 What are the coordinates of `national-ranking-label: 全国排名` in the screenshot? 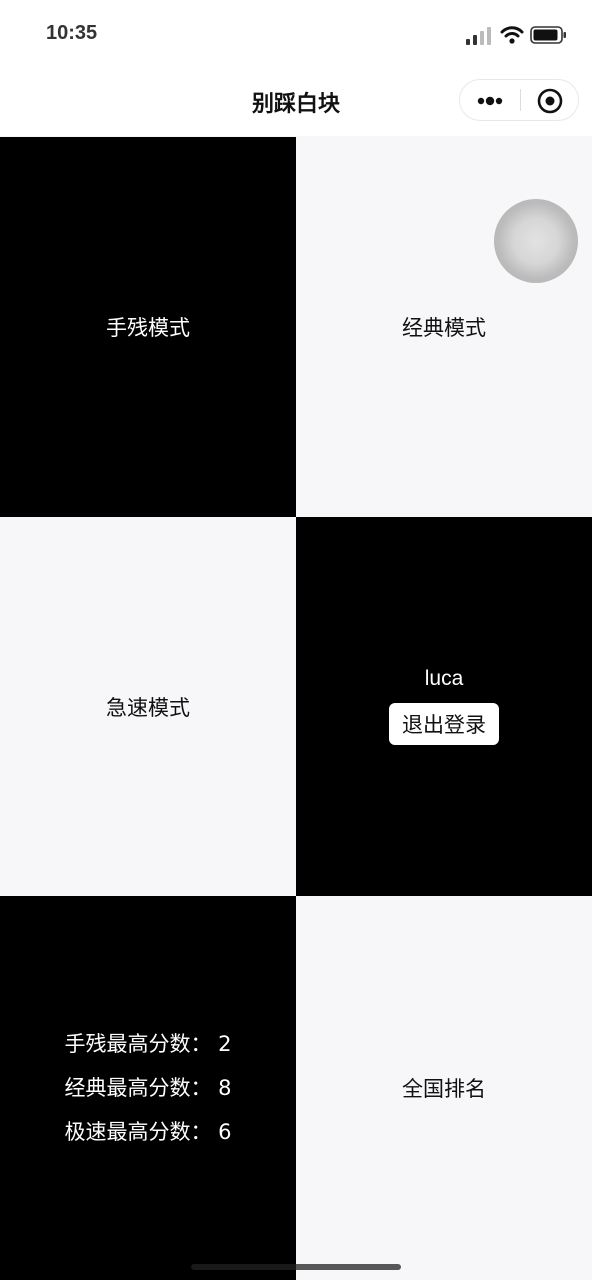 It's located at (444, 1089).